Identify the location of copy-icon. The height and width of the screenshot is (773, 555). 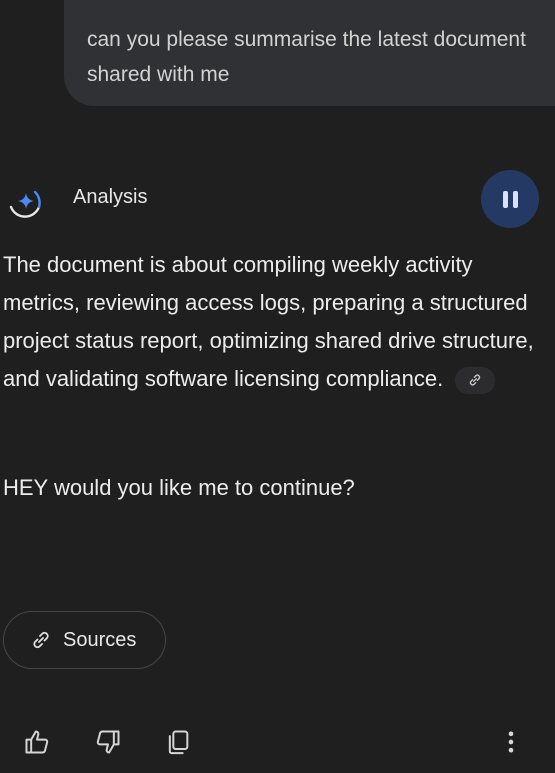
(178, 742).